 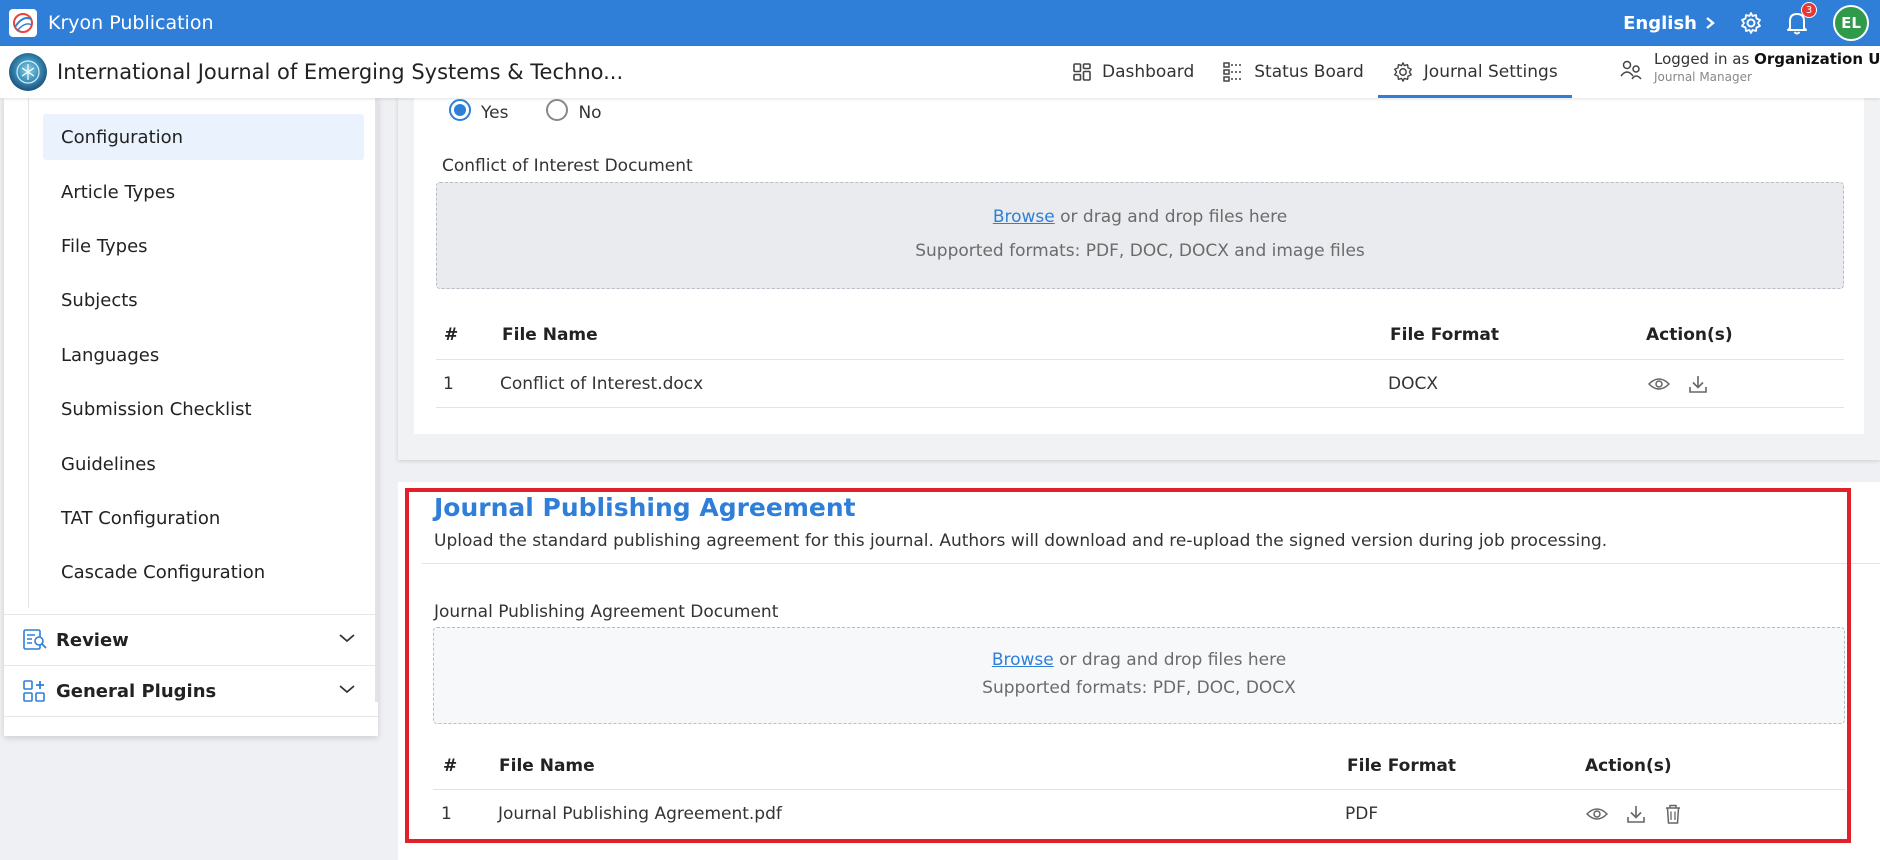 I want to click on section-divider, so click(x=1151, y=563).